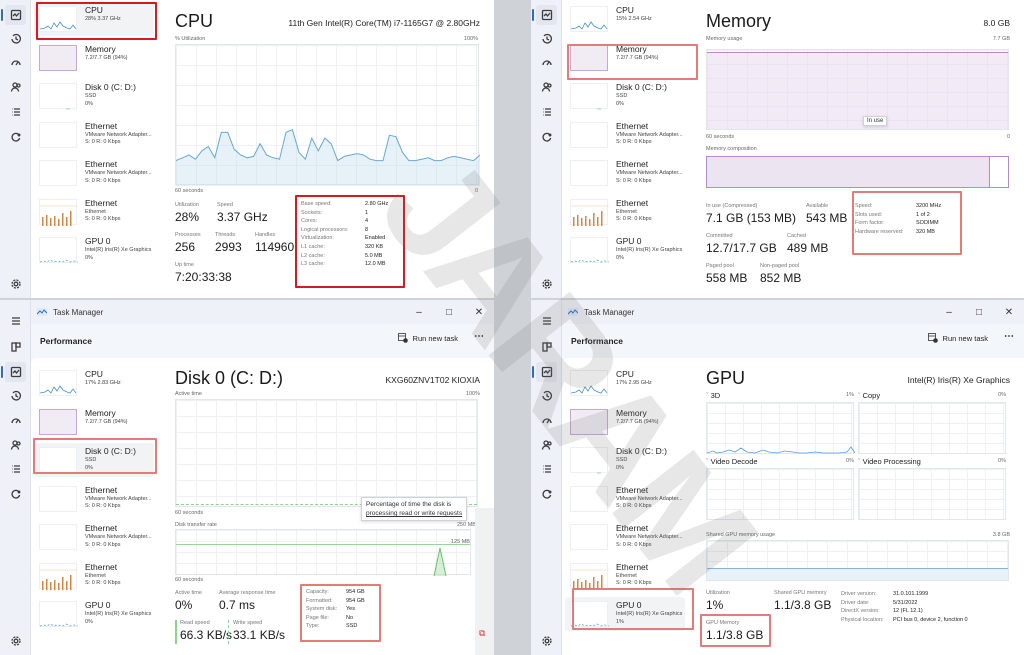 The width and height of the screenshot is (1024, 655). I want to click on engine-header: ˇ Copy 0%, so click(932, 395).